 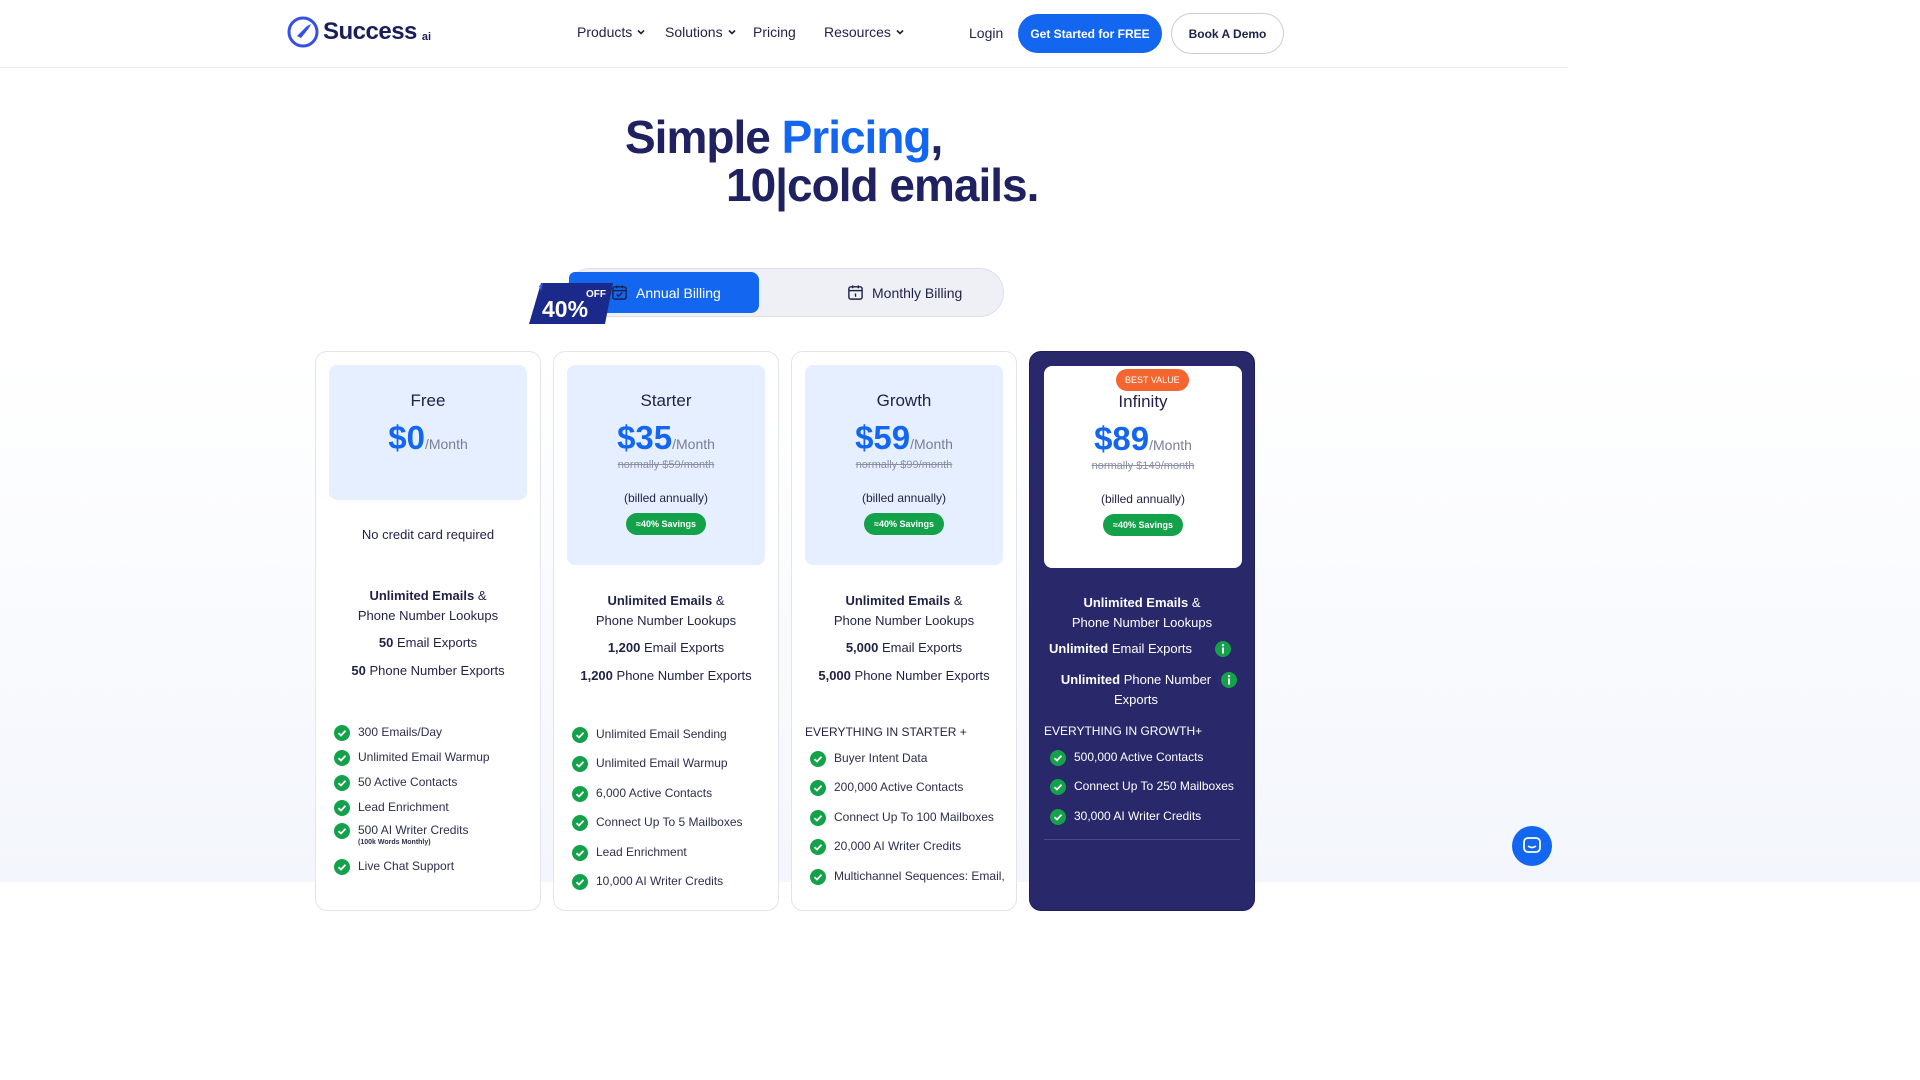 I want to click on plan-header: Free $0 /Month, so click(x=428, y=432).